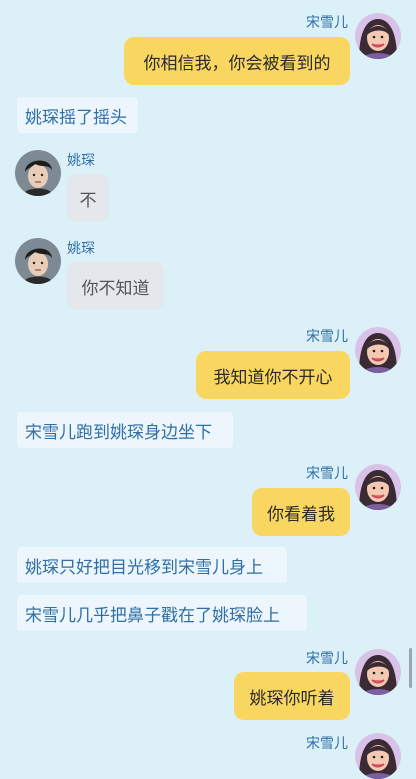 This screenshot has width=416, height=779. Describe the element at coordinates (88, 198) in the screenshot. I see `message-bubble-left: 不` at that location.